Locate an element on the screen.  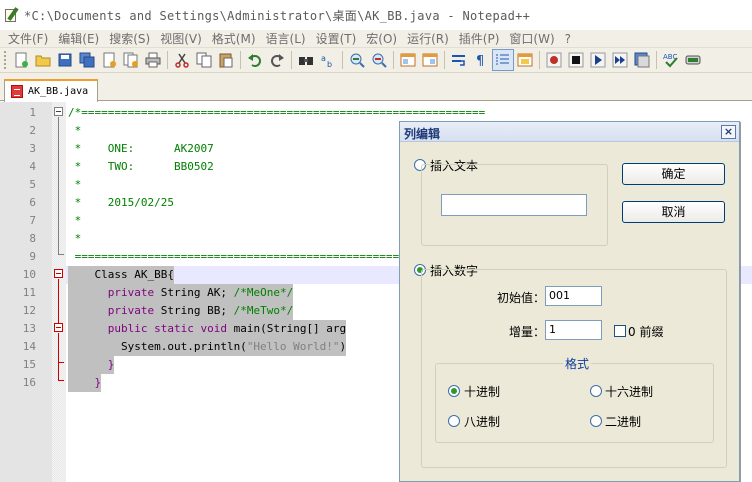
octal-radio is located at coordinates (454, 421).